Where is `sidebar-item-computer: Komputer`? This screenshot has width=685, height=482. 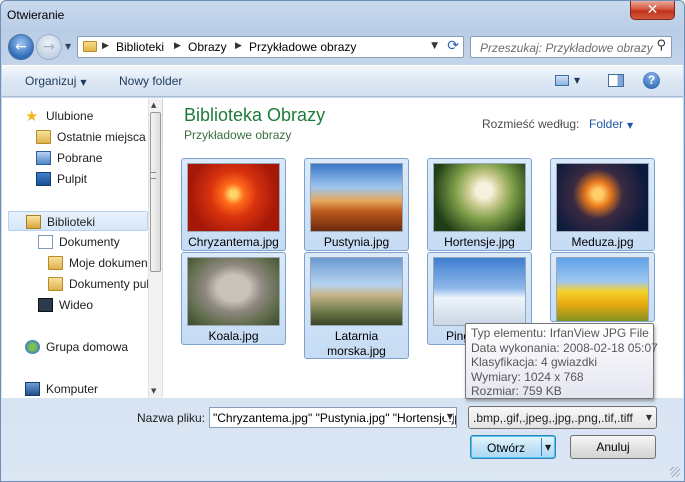
sidebar-item-computer: Komputer is located at coordinates (85, 388).